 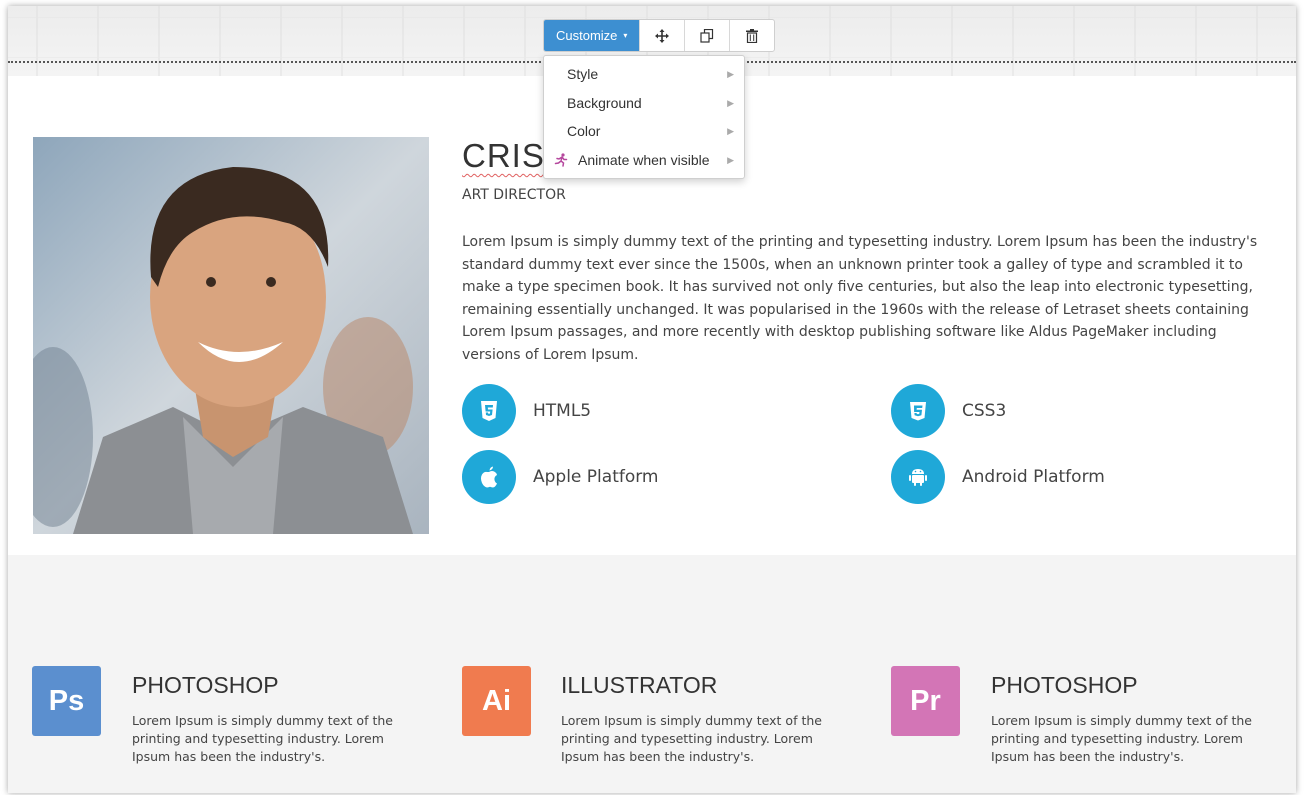 What do you see at coordinates (918, 477) in the screenshot?
I see `android-icon` at bounding box center [918, 477].